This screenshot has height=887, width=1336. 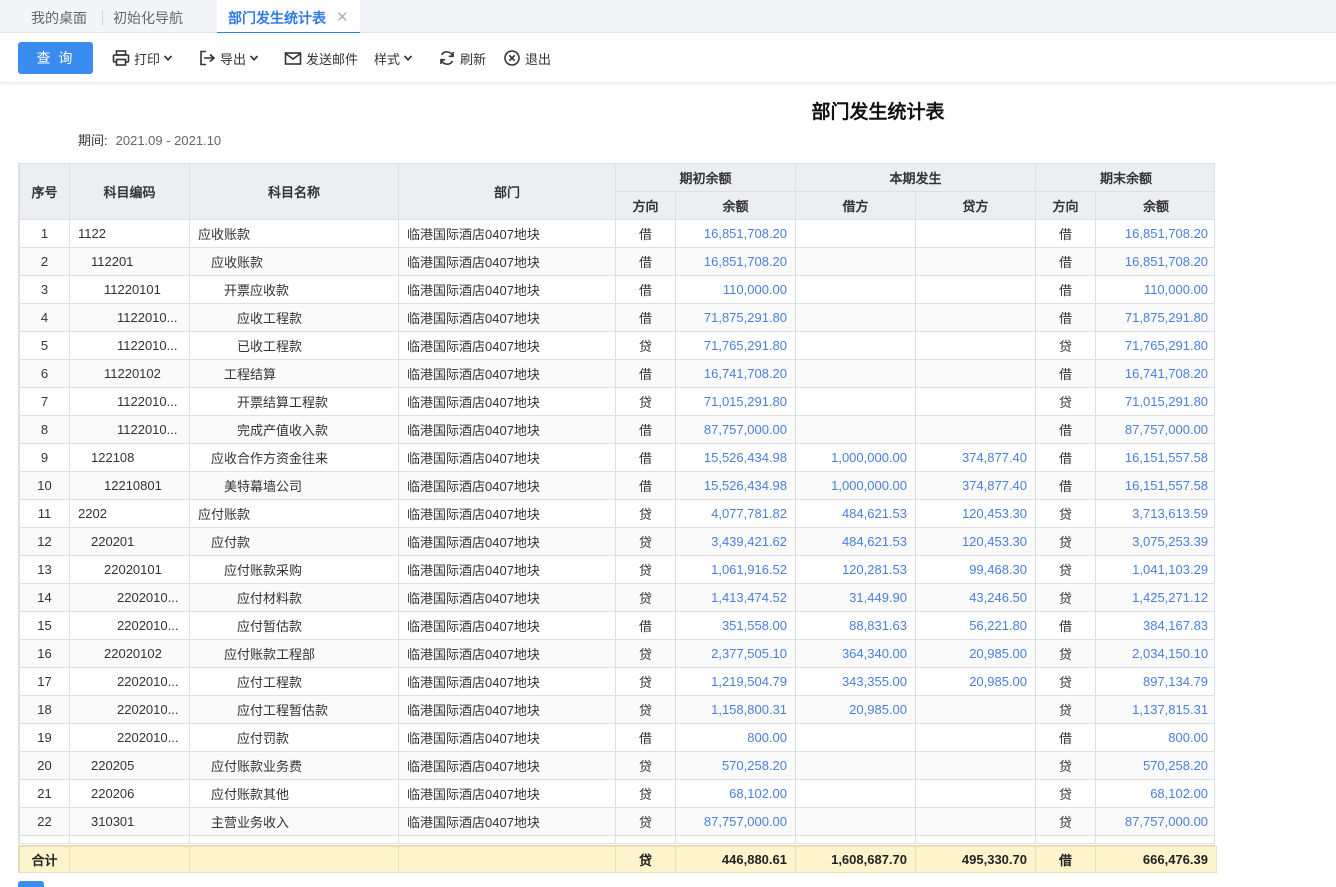 I want to click on cell-closing-balance: 3,075,253.39, so click(x=1154, y=541).